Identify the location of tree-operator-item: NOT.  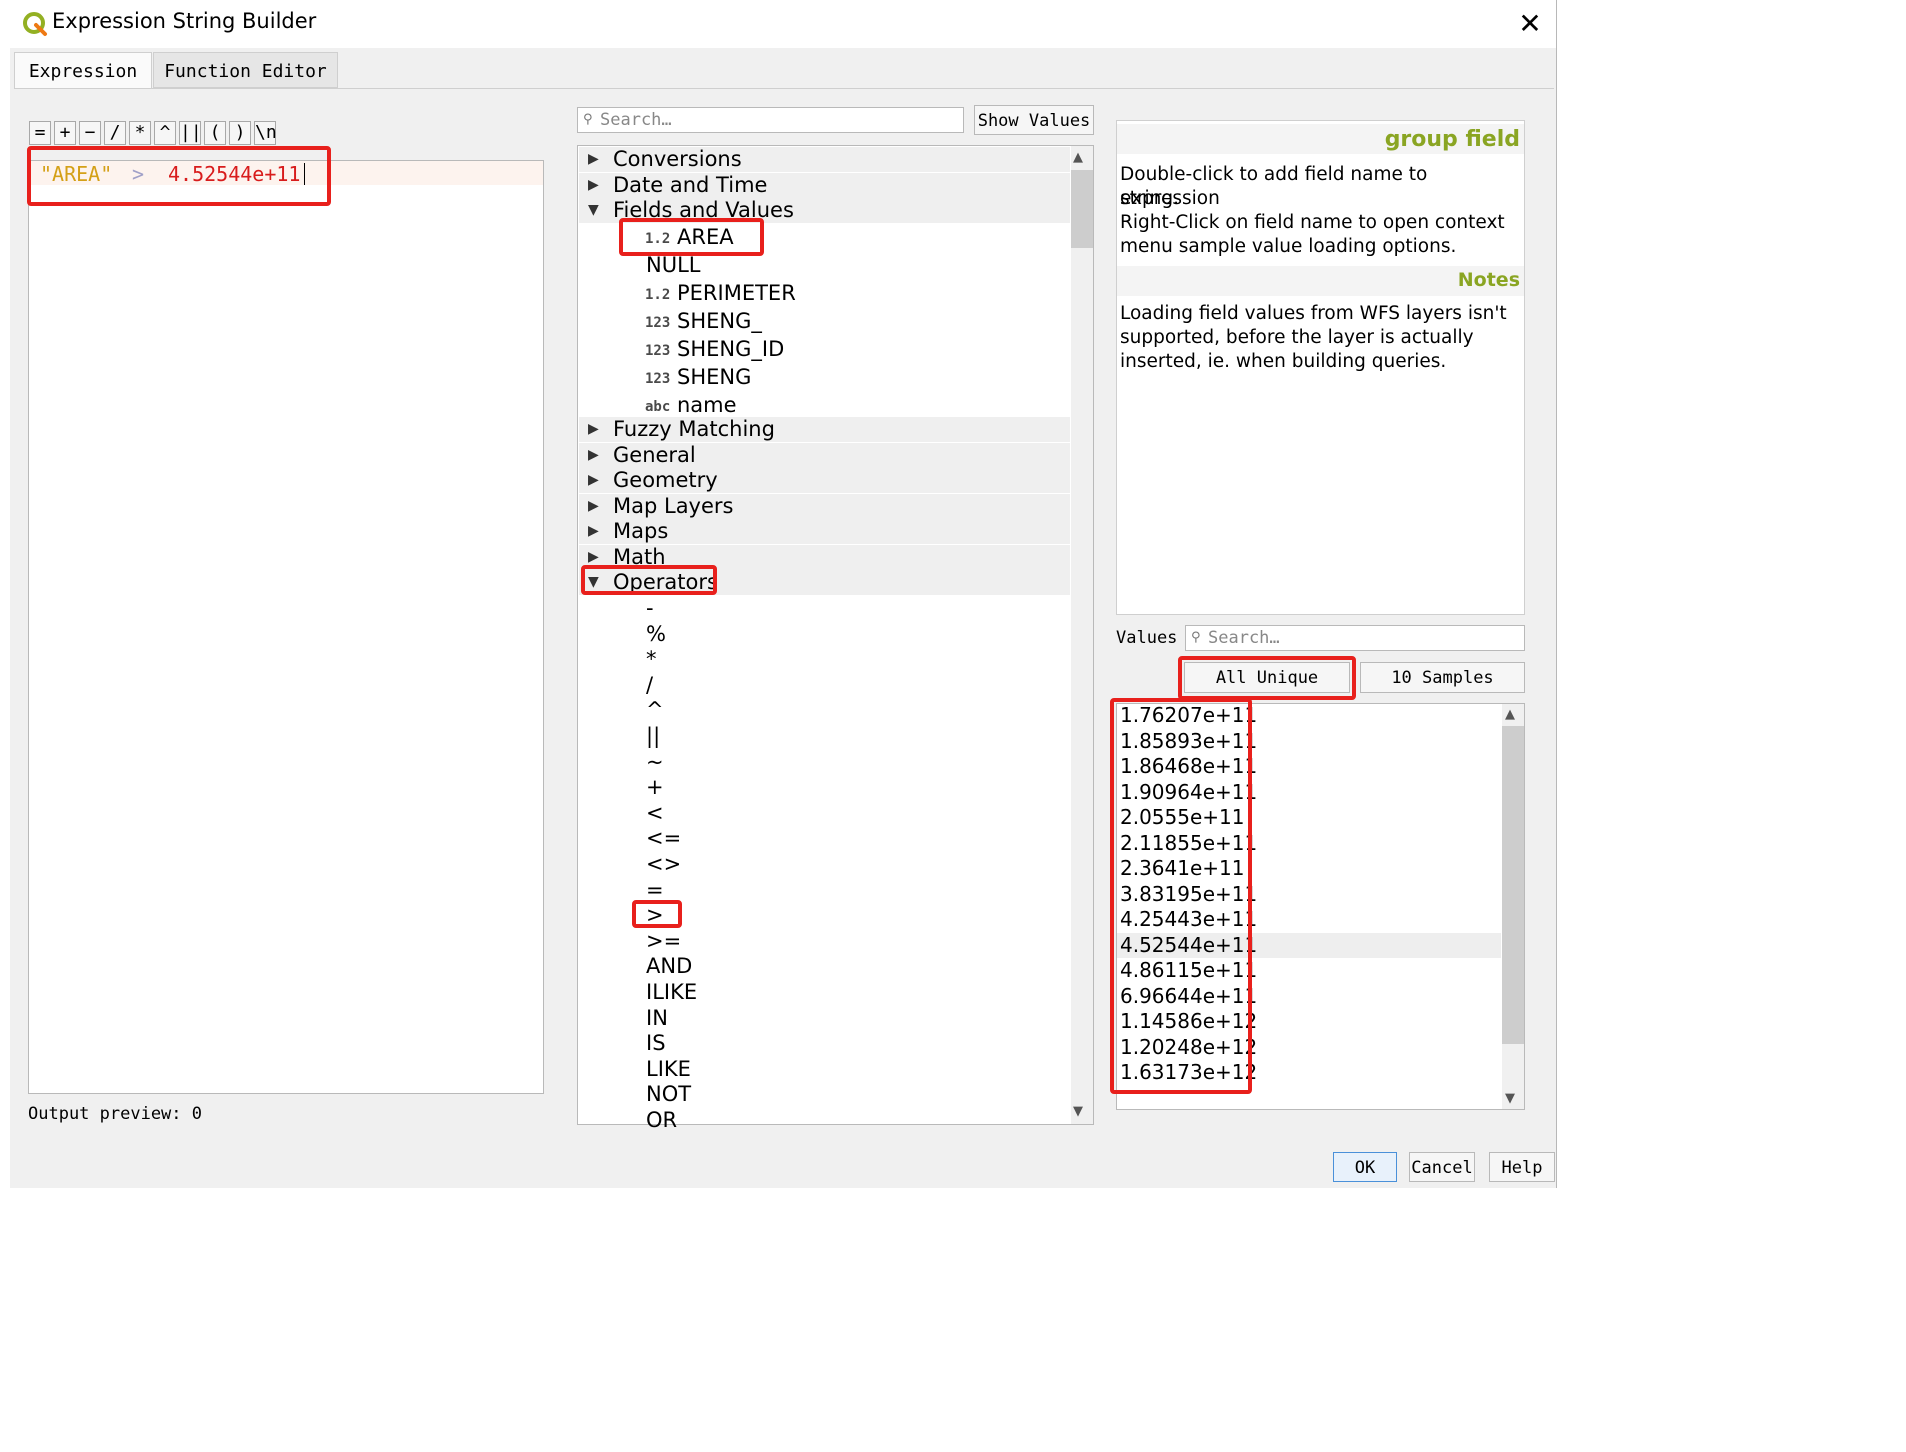
(668, 1094).